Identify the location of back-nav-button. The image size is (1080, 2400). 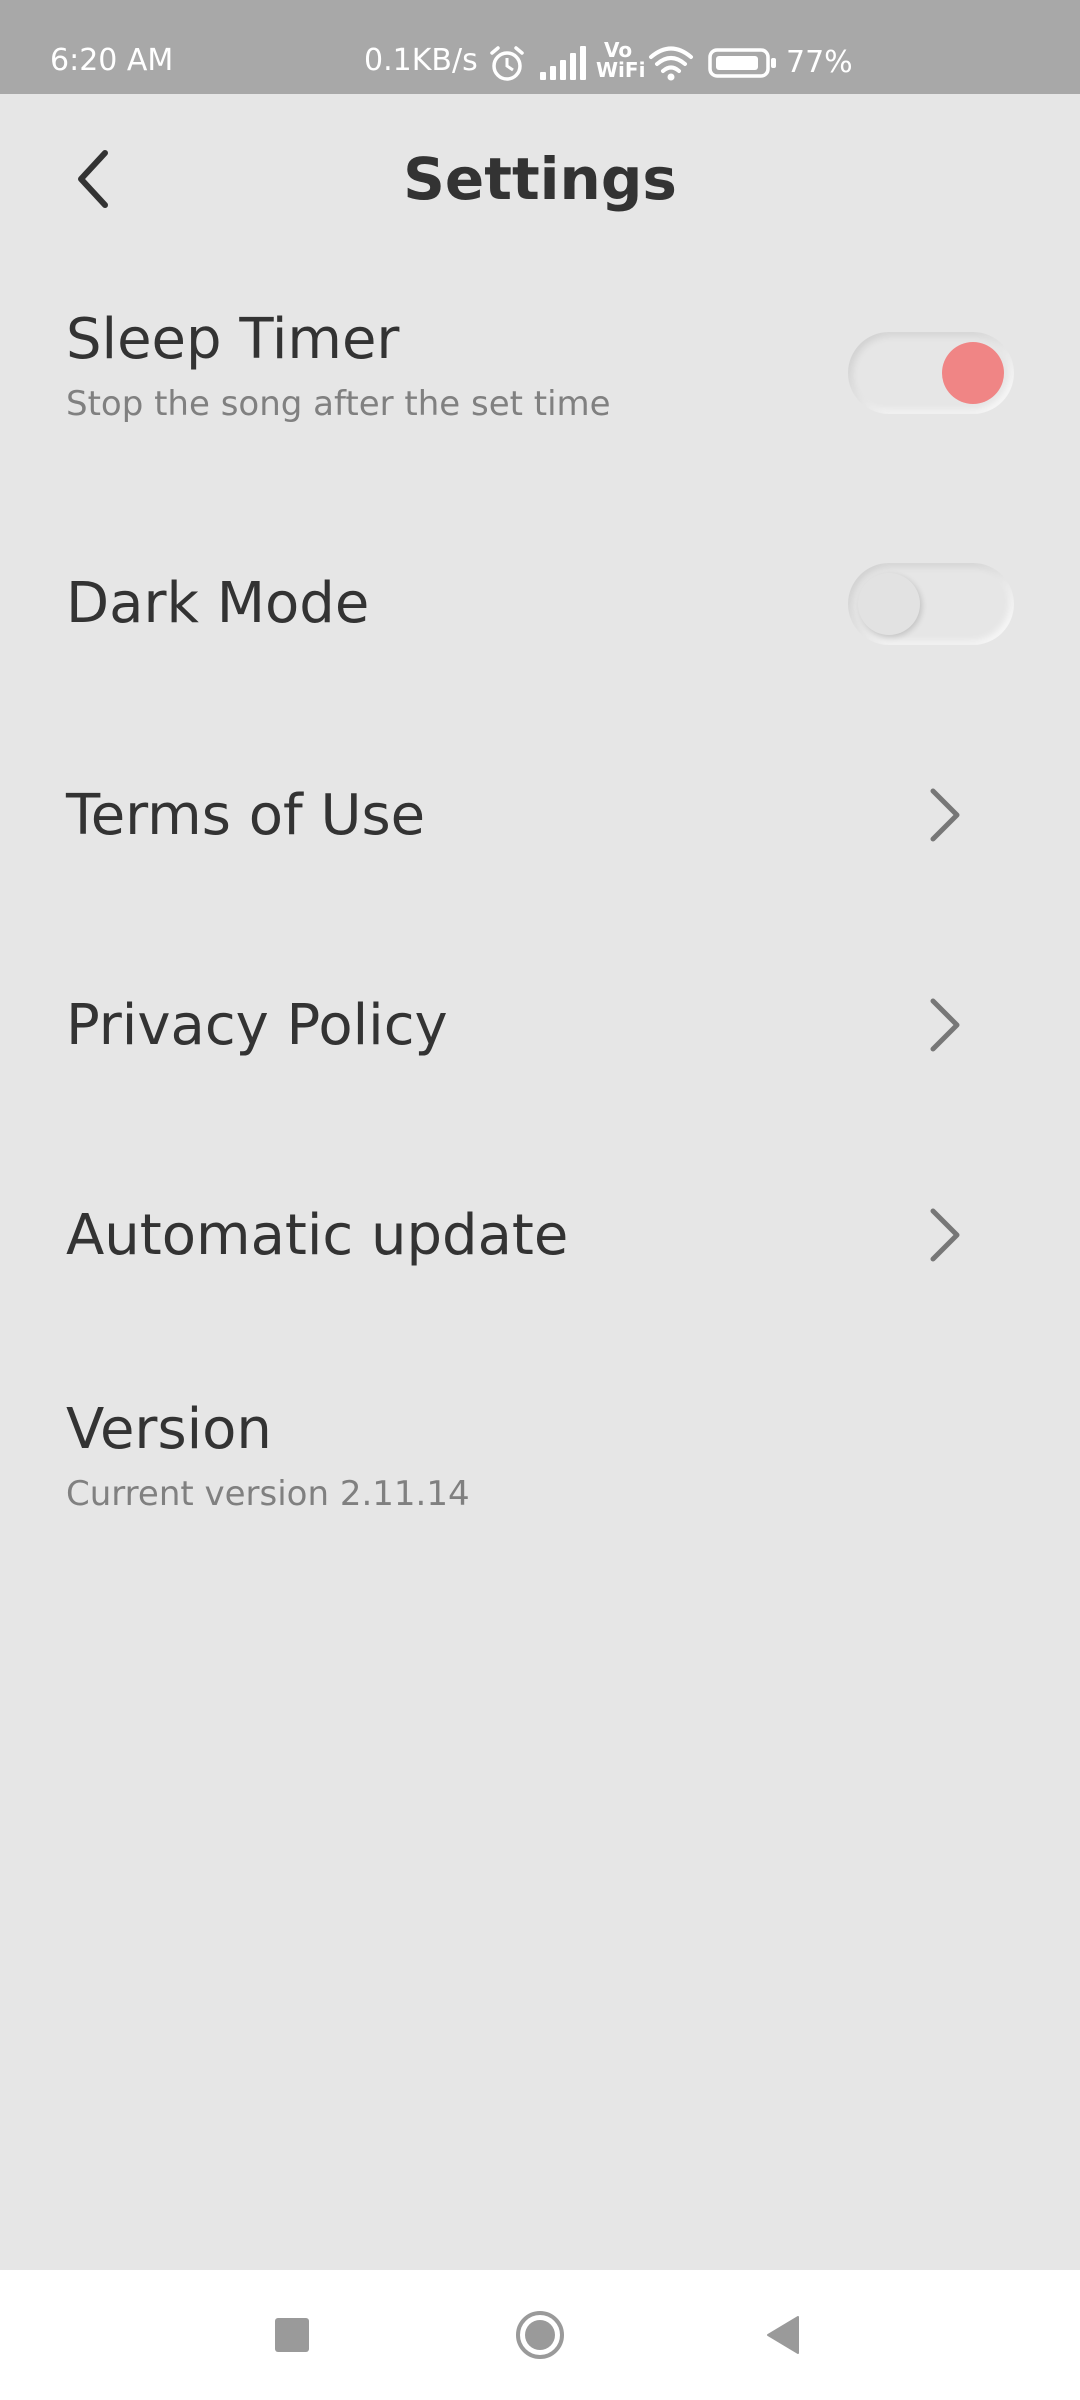
(784, 2335).